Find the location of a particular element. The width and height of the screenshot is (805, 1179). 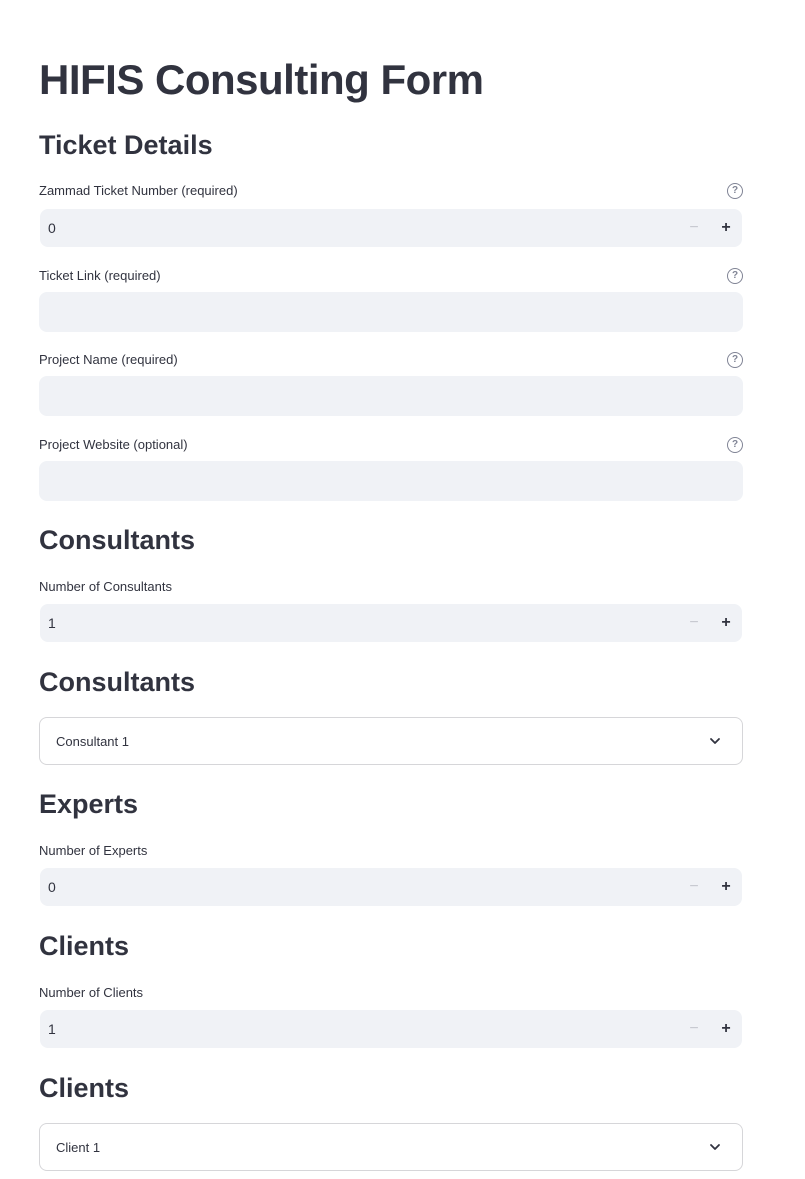

section-clients: Clients is located at coordinates (84, 946).